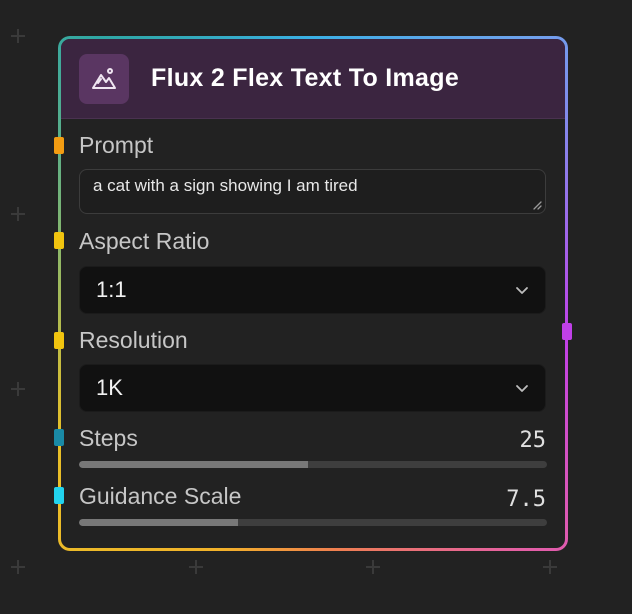 The image size is (632, 614). I want to click on guidance-scale-slider, so click(313, 522).